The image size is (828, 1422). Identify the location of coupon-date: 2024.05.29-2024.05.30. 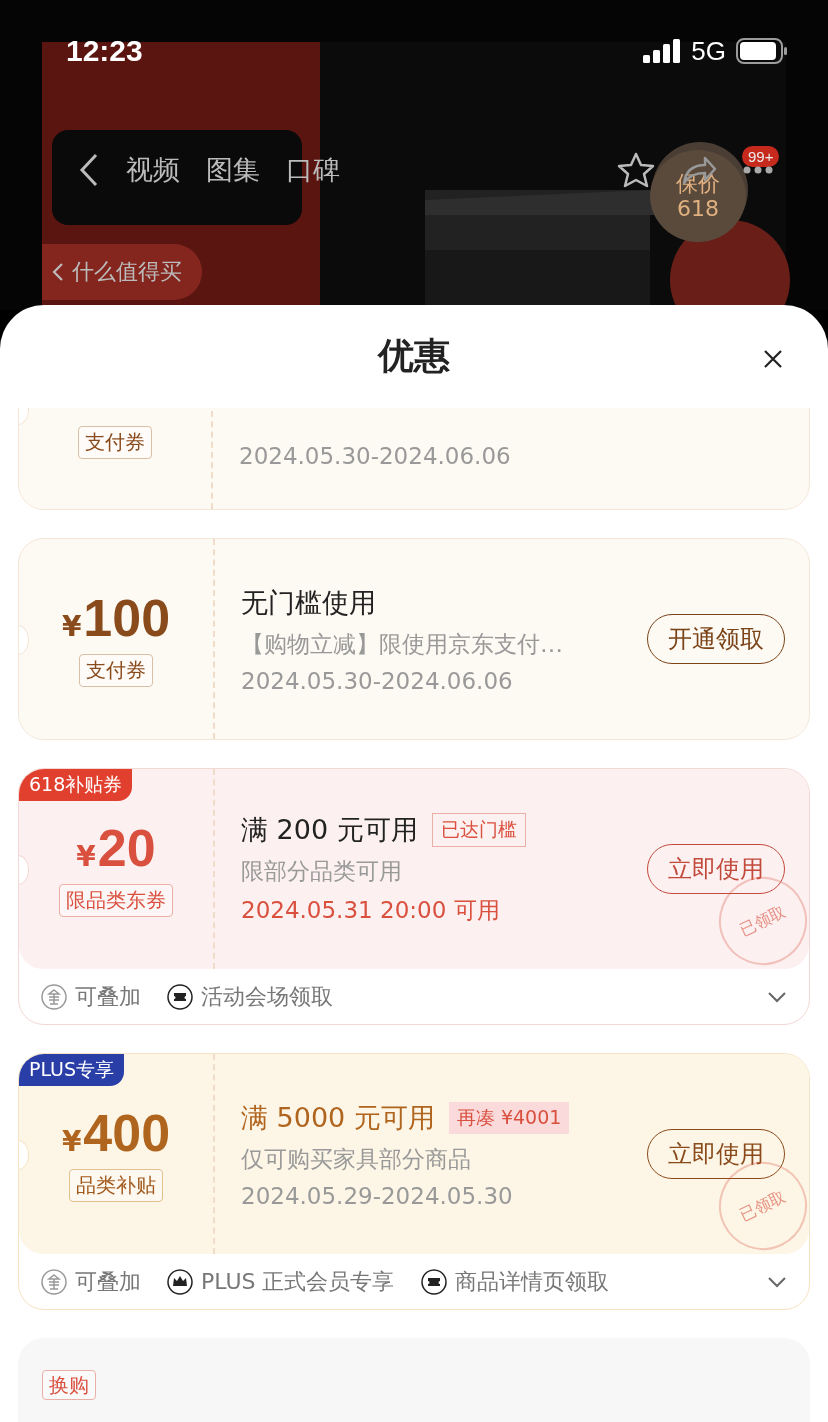
(377, 1195).